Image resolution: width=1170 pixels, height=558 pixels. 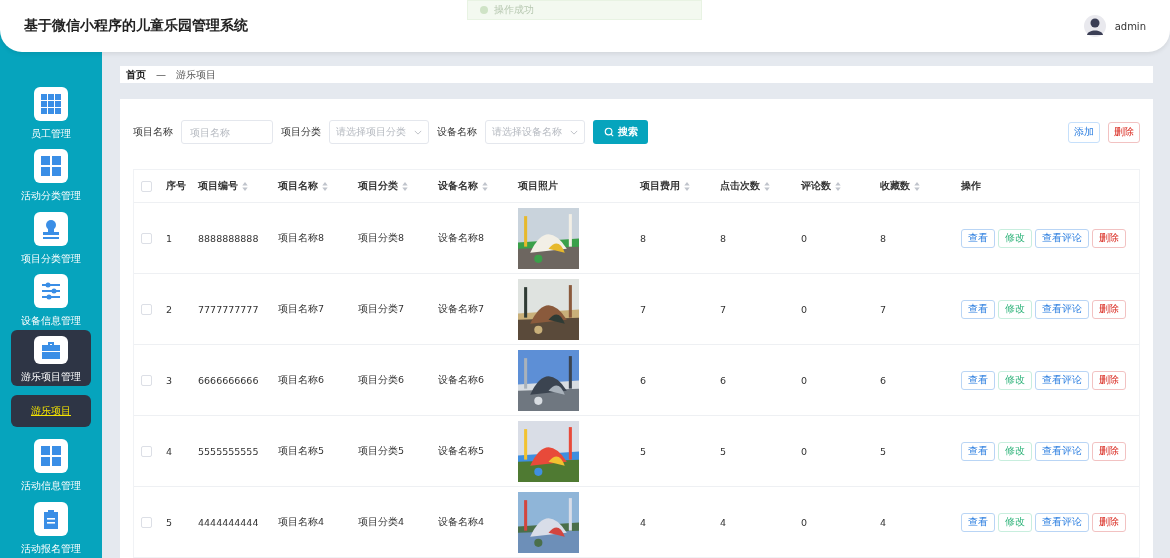 What do you see at coordinates (51, 350) in the screenshot?
I see `briefcase-icon` at bounding box center [51, 350].